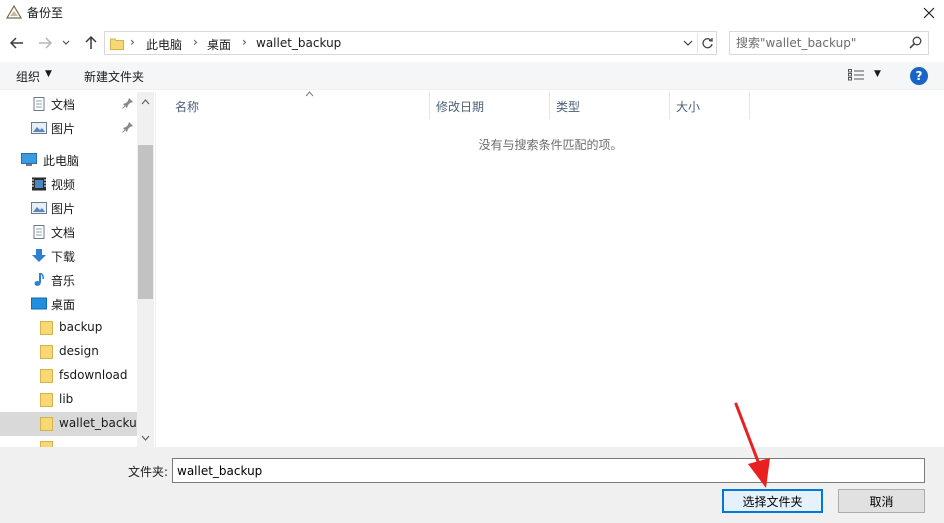 The image size is (944, 523). What do you see at coordinates (145, 101) in the screenshot?
I see `scroll-up-icon` at bounding box center [145, 101].